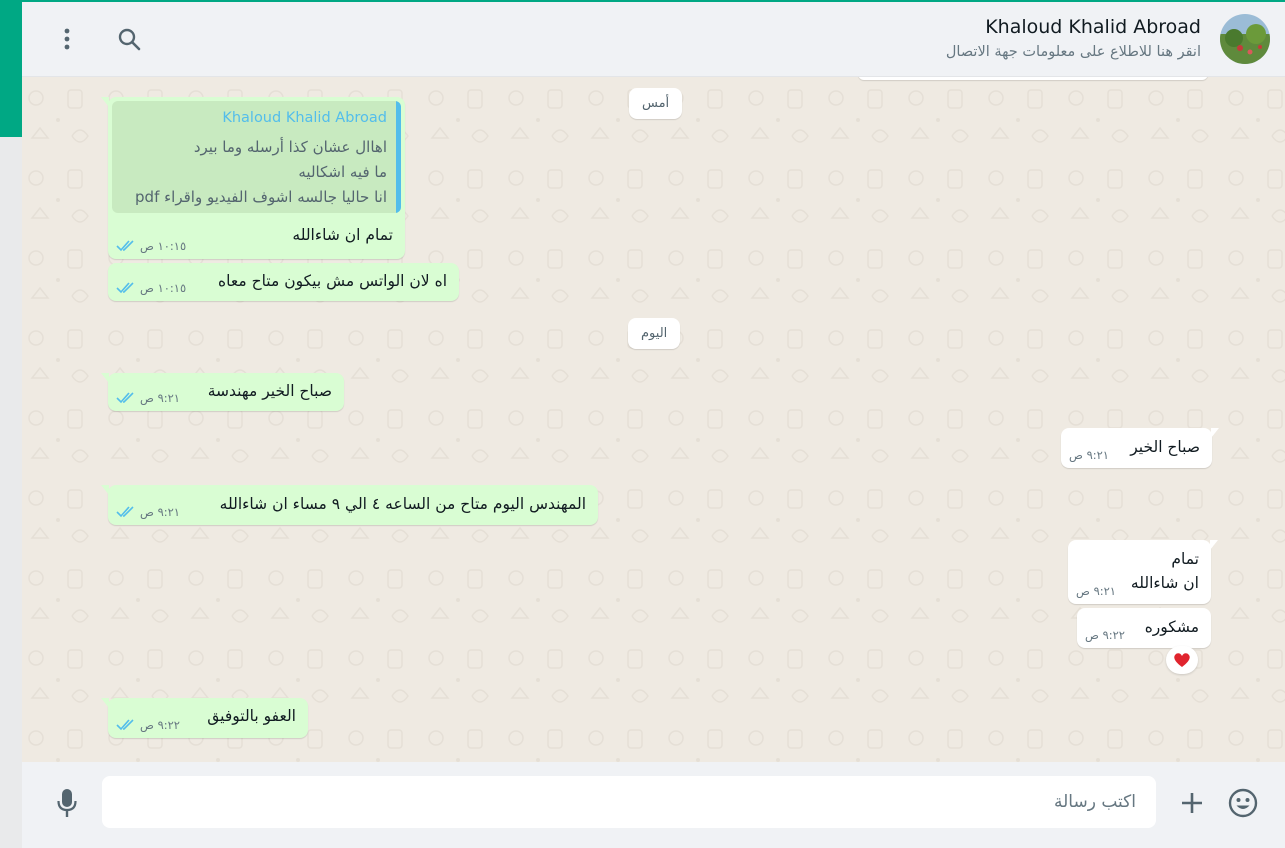  I want to click on message-bubble-received: صباح الخير ٩:٢١ ص, so click(1140, 448).